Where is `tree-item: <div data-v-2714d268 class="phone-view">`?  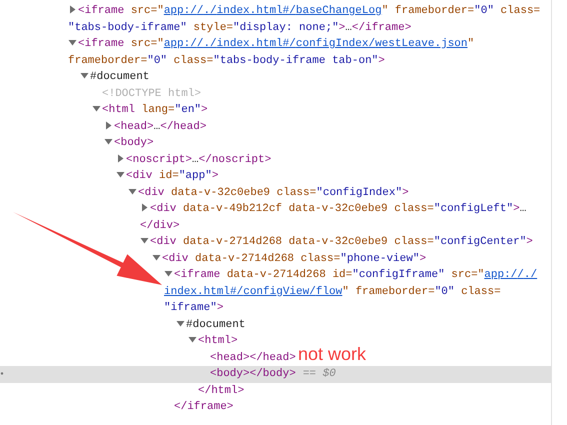 tree-item: <div data-v-2714d268 class="phone-view"> is located at coordinates (289, 258).